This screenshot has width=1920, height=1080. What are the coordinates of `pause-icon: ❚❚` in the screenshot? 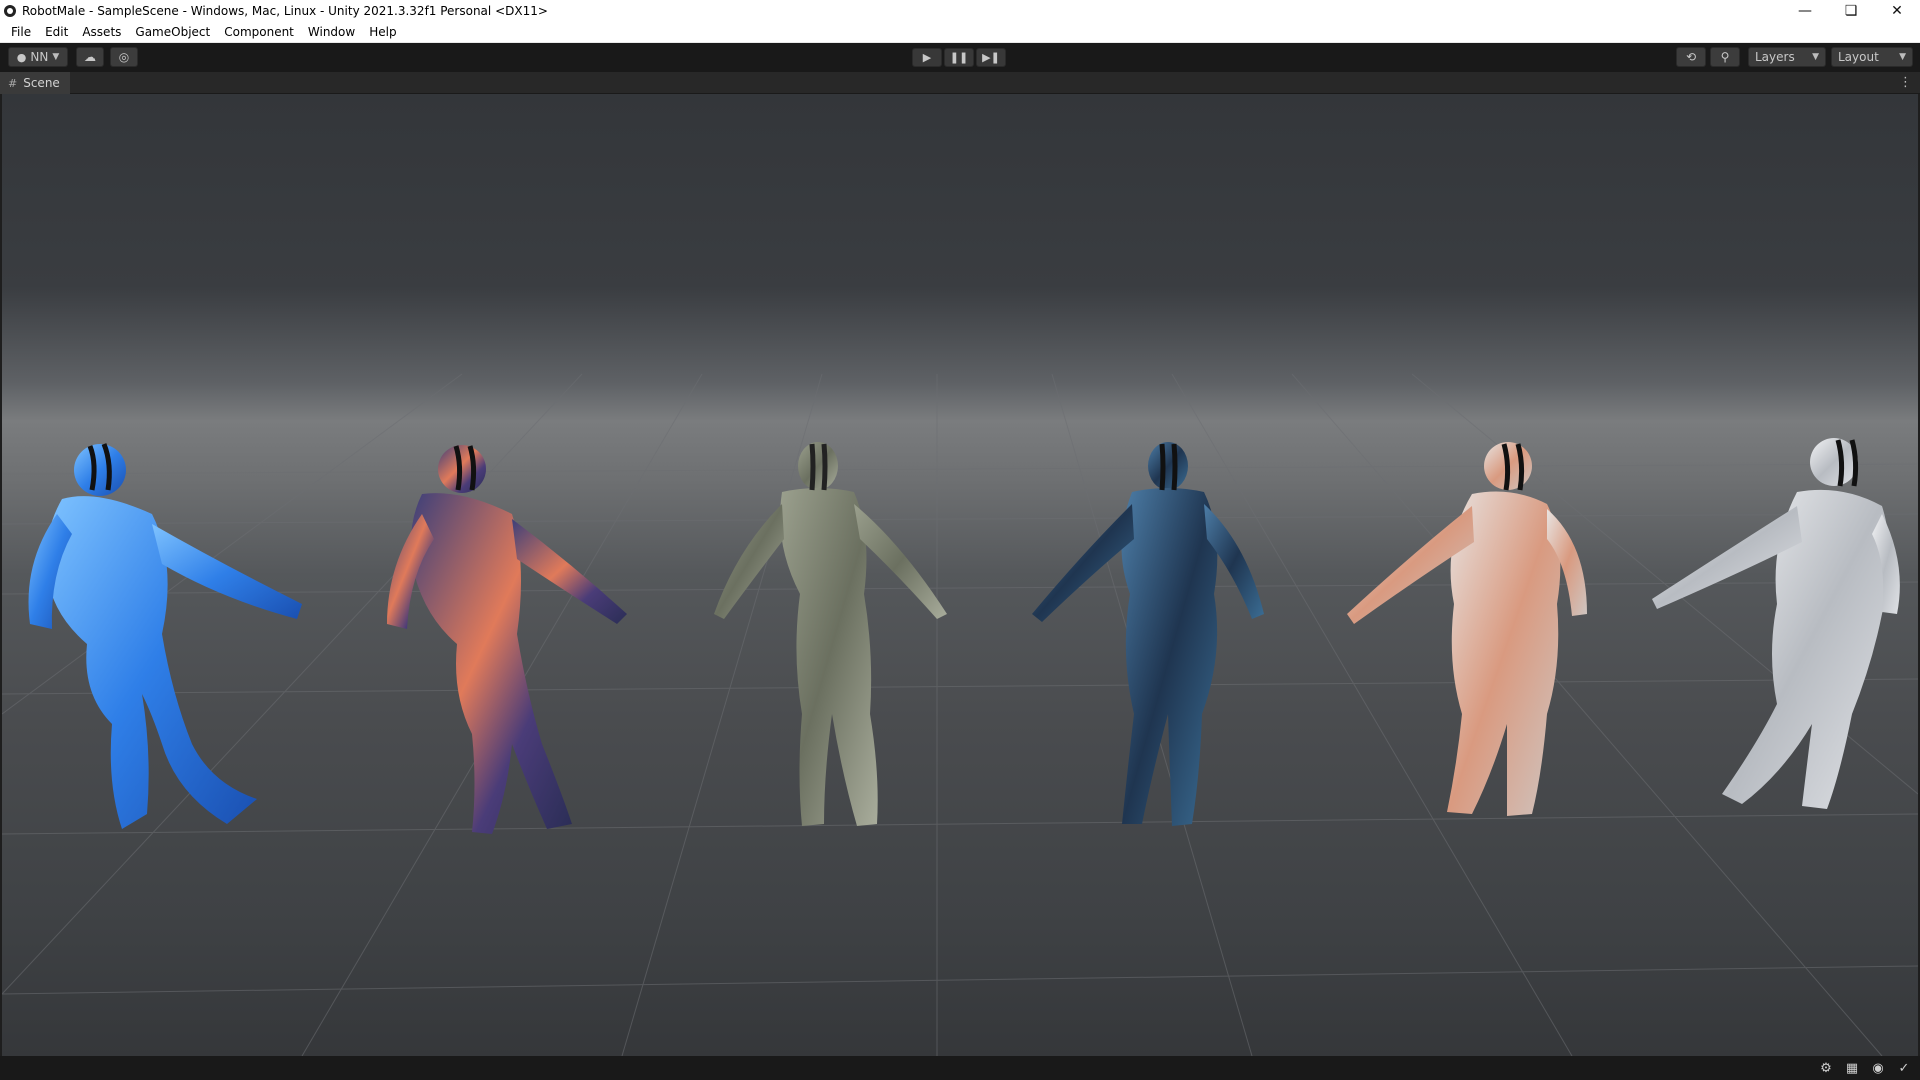 It's located at (959, 57).